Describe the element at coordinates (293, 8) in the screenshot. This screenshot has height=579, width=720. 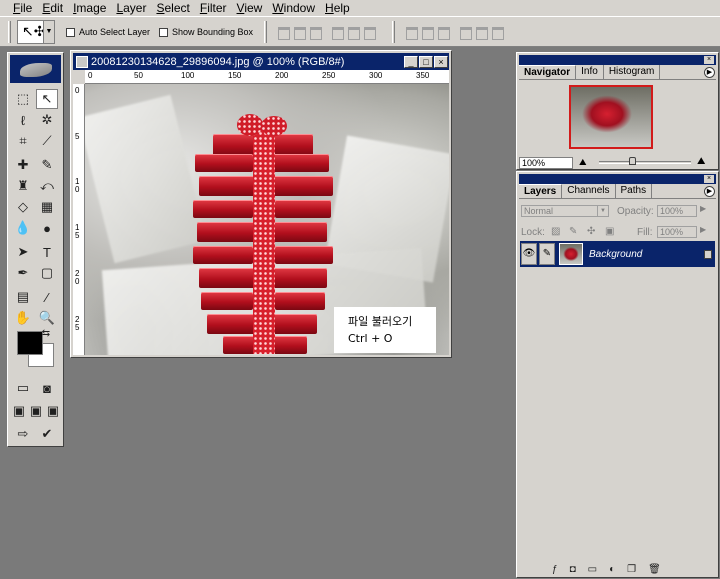
I see `menu-window: Window` at that location.